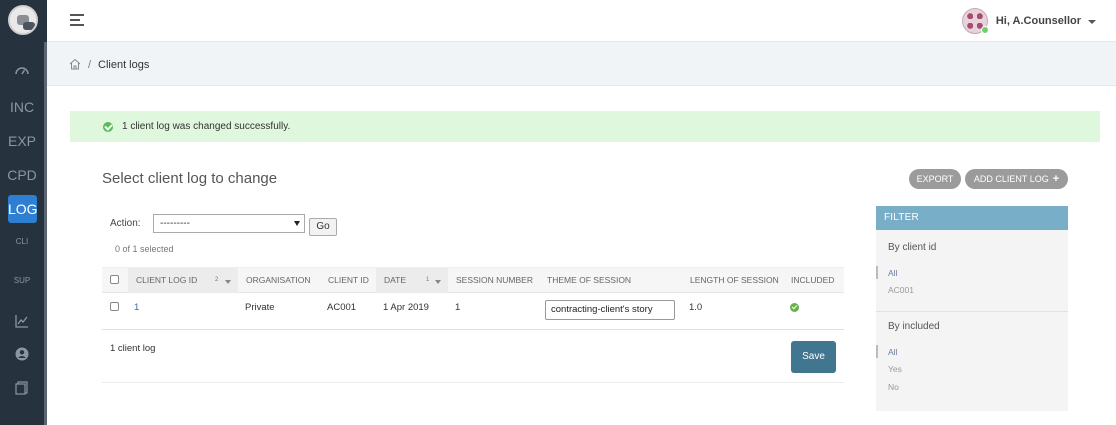  Describe the element at coordinates (696, 307) in the screenshot. I see `length-cell: 1.0` at that location.